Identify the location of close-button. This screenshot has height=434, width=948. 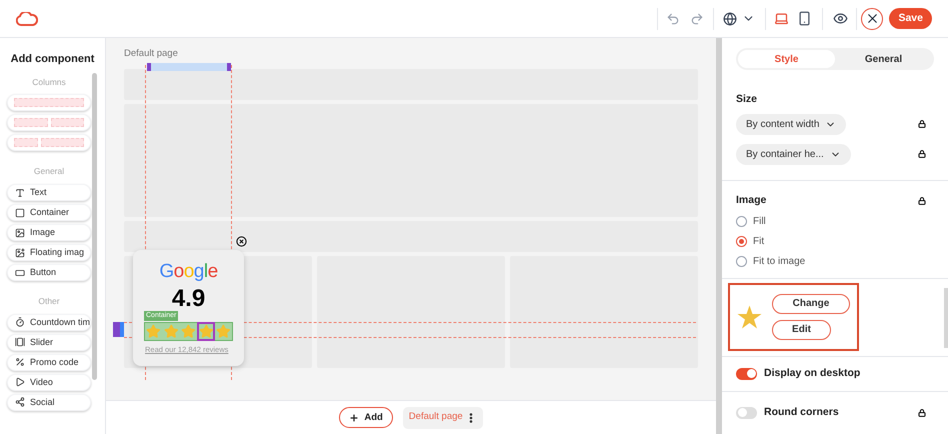
(872, 19).